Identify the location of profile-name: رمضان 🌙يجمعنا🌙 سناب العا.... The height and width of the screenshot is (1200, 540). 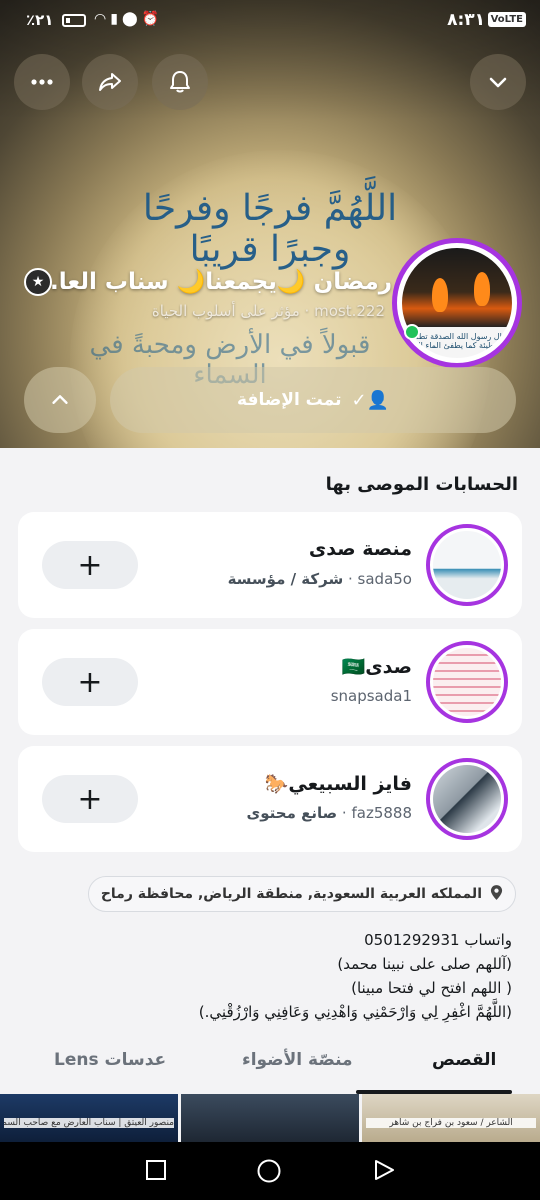
(212, 282).